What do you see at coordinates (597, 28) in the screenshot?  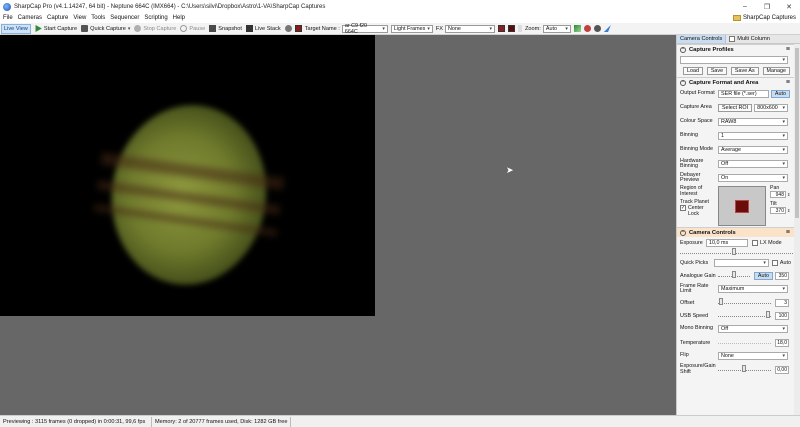 I see `settings-icon` at bounding box center [597, 28].